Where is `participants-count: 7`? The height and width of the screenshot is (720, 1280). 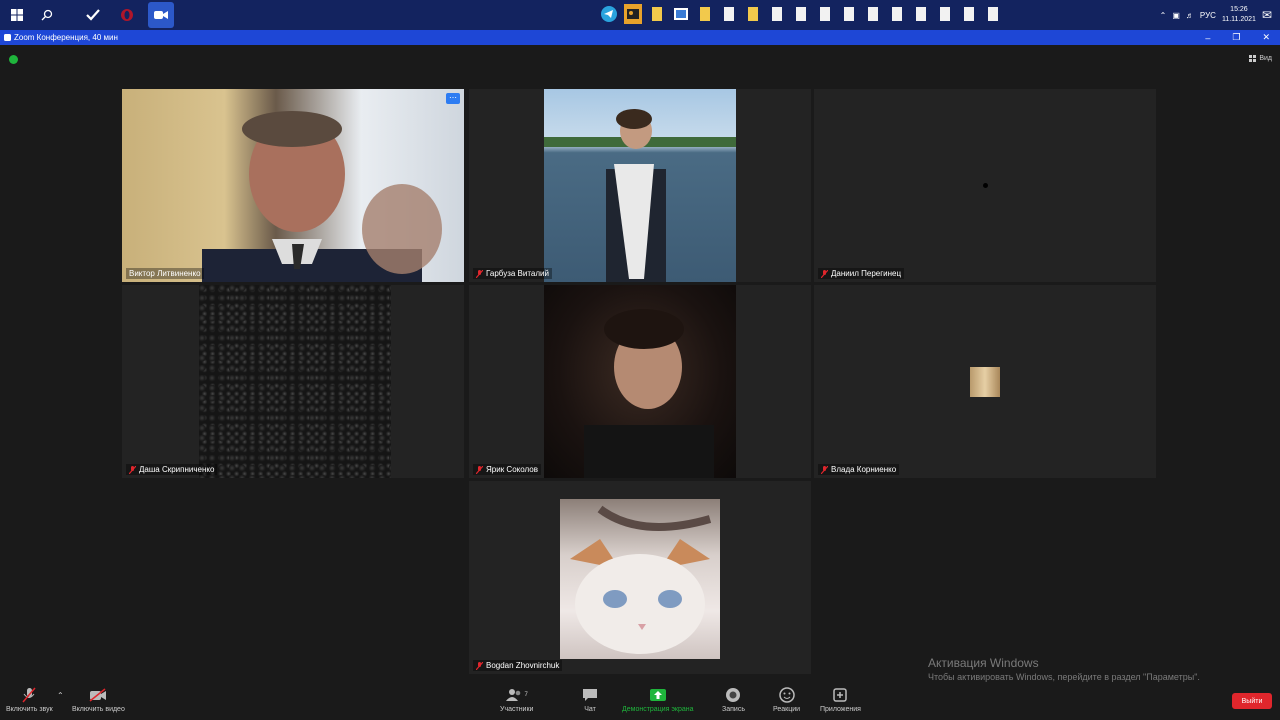 participants-count: 7 is located at coordinates (526, 695).